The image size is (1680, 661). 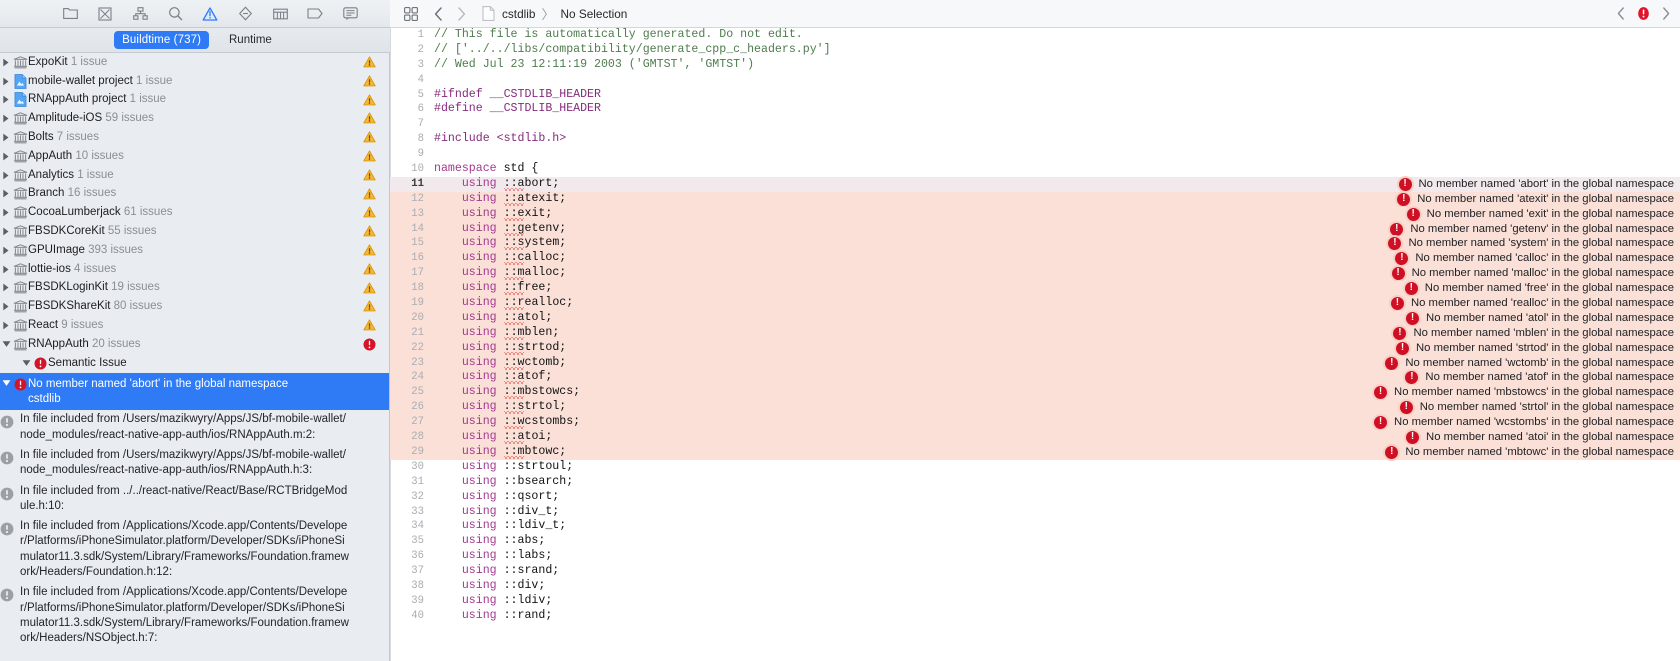 What do you see at coordinates (1035, 556) in the screenshot?
I see `code-line: 36 using ::labs;` at bounding box center [1035, 556].